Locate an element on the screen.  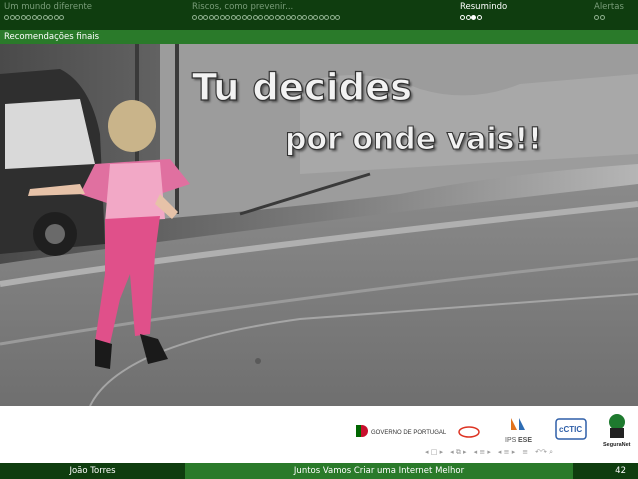
nav-section-resumindo: Resumindo is located at coordinates (483, 11).